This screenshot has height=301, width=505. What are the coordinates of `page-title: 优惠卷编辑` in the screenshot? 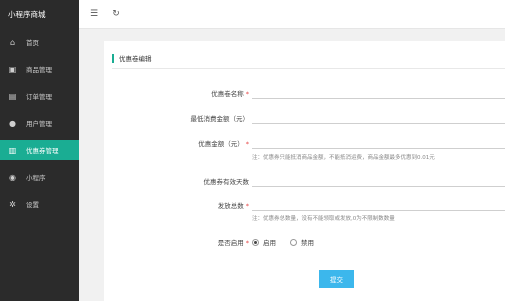 It's located at (135, 59).